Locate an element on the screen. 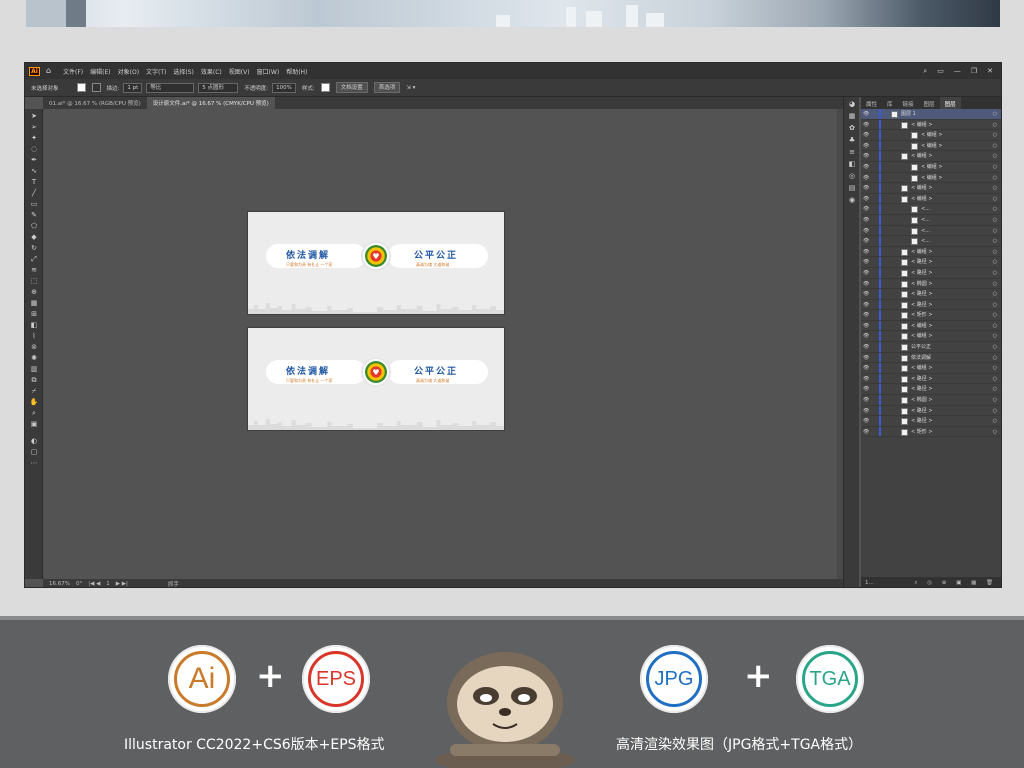  menu-view: 视图(V) is located at coordinates (239, 71).